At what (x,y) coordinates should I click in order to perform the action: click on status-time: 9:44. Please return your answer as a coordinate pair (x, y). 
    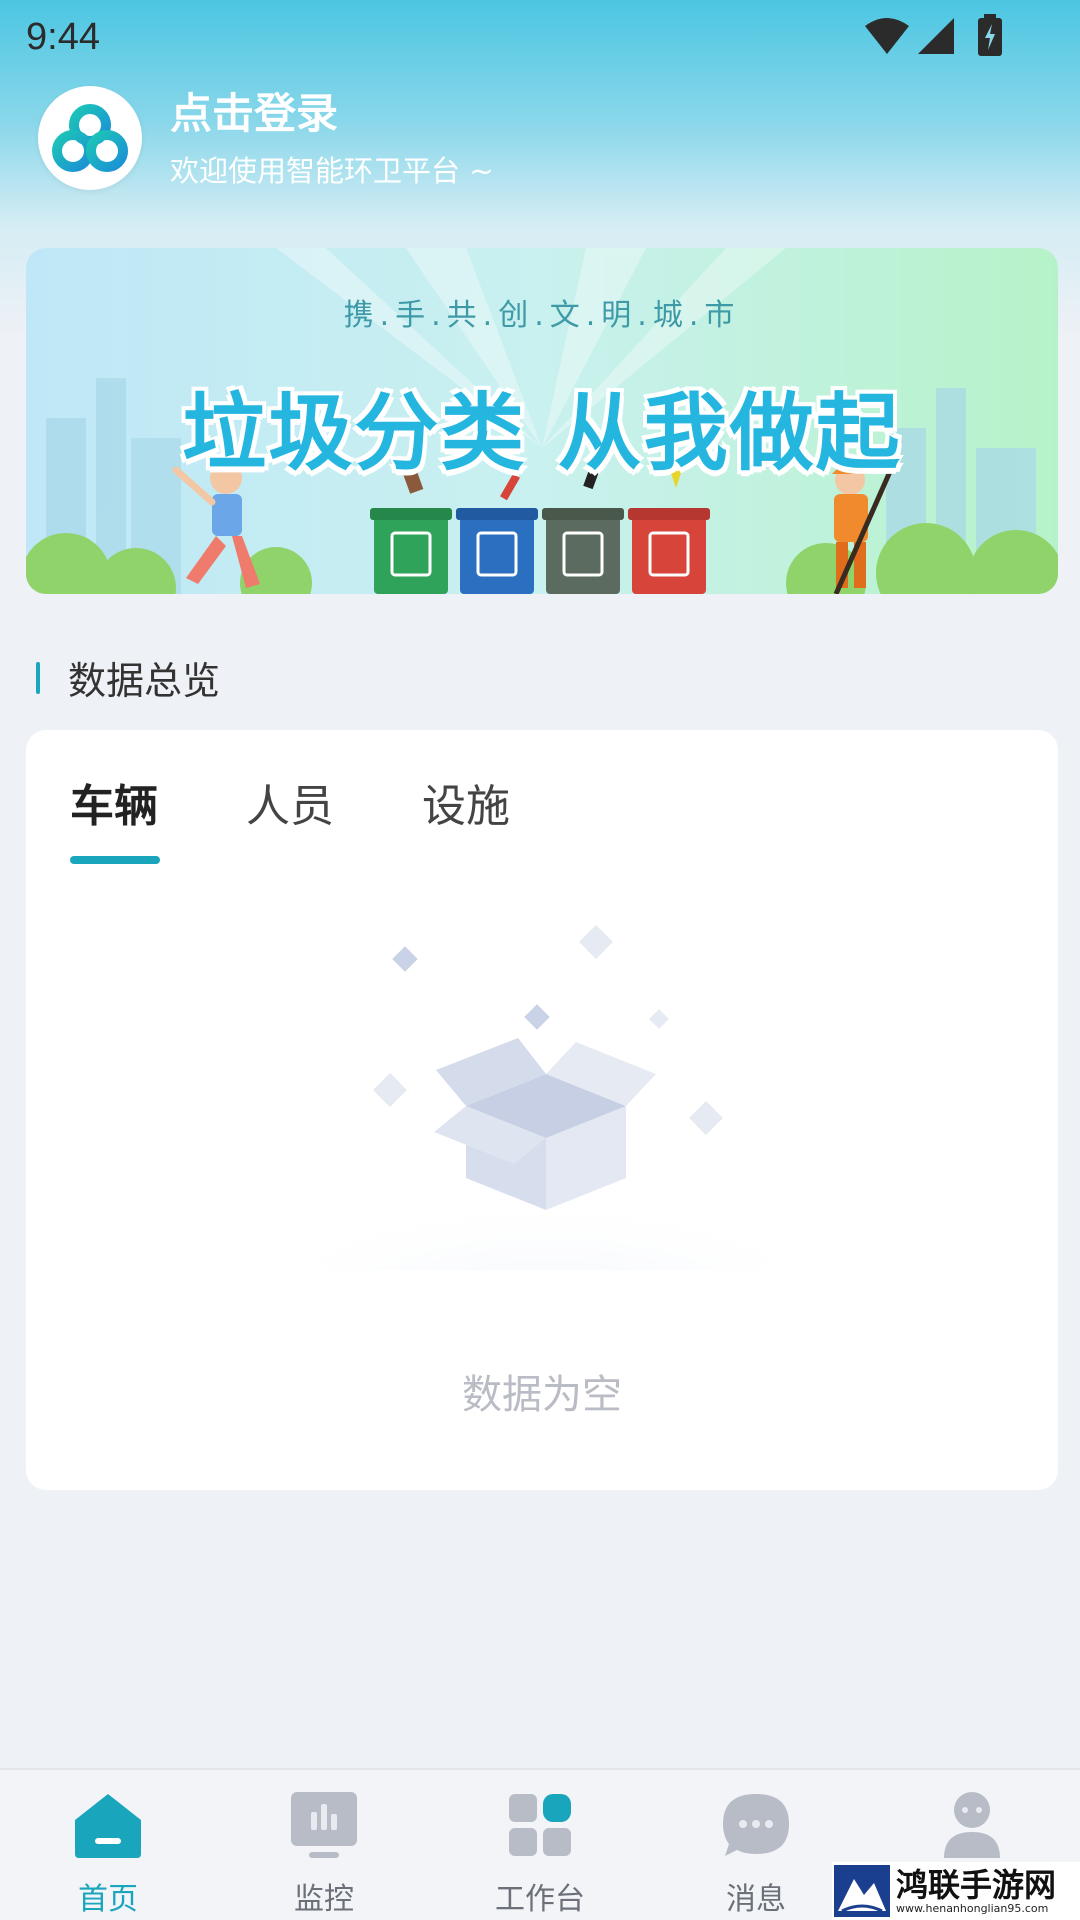
    Looking at the image, I should click on (63, 37).